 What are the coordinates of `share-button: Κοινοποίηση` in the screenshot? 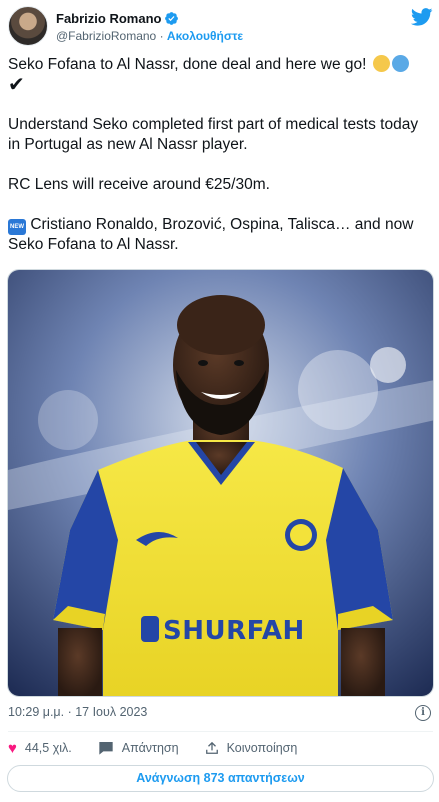 It's located at (251, 748).